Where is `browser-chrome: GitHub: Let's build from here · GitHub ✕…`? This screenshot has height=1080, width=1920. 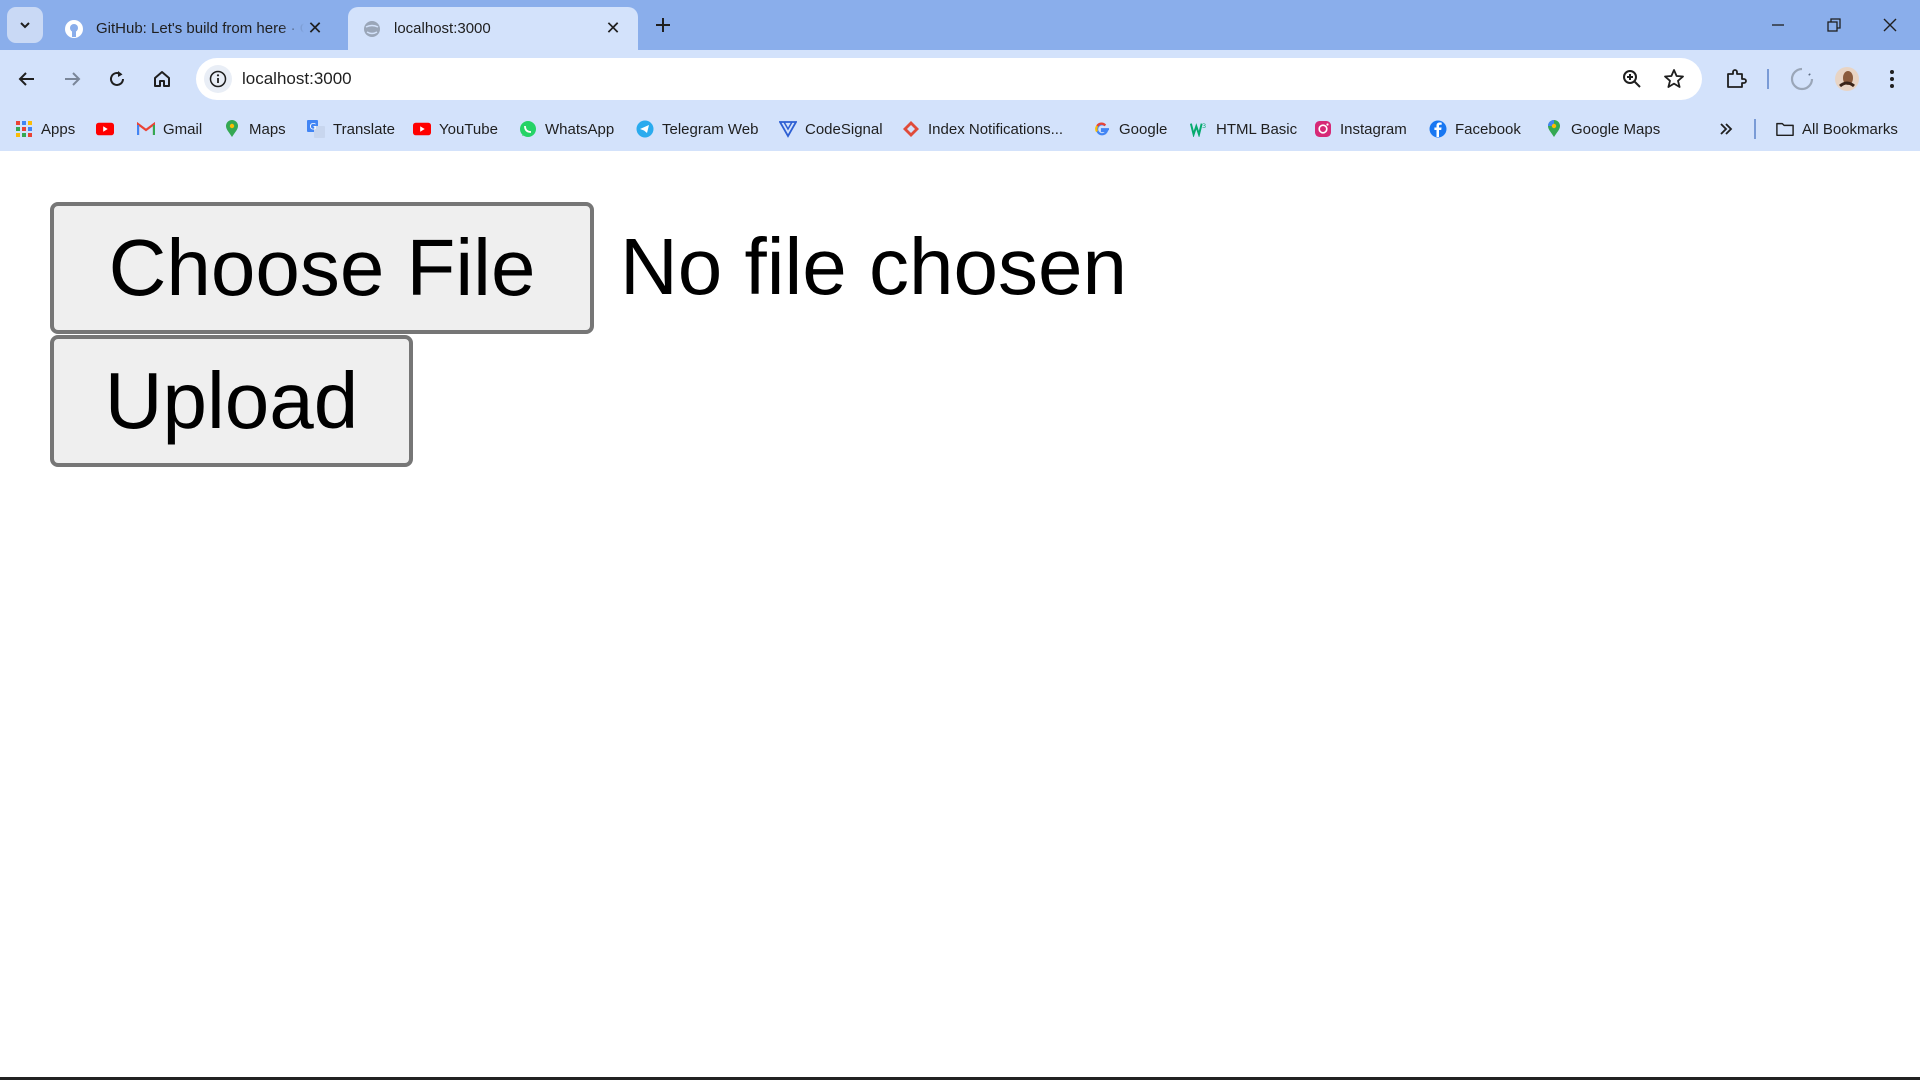
browser-chrome: GitHub: Let's build from here · GitHub ✕… is located at coordinates (960, 75).